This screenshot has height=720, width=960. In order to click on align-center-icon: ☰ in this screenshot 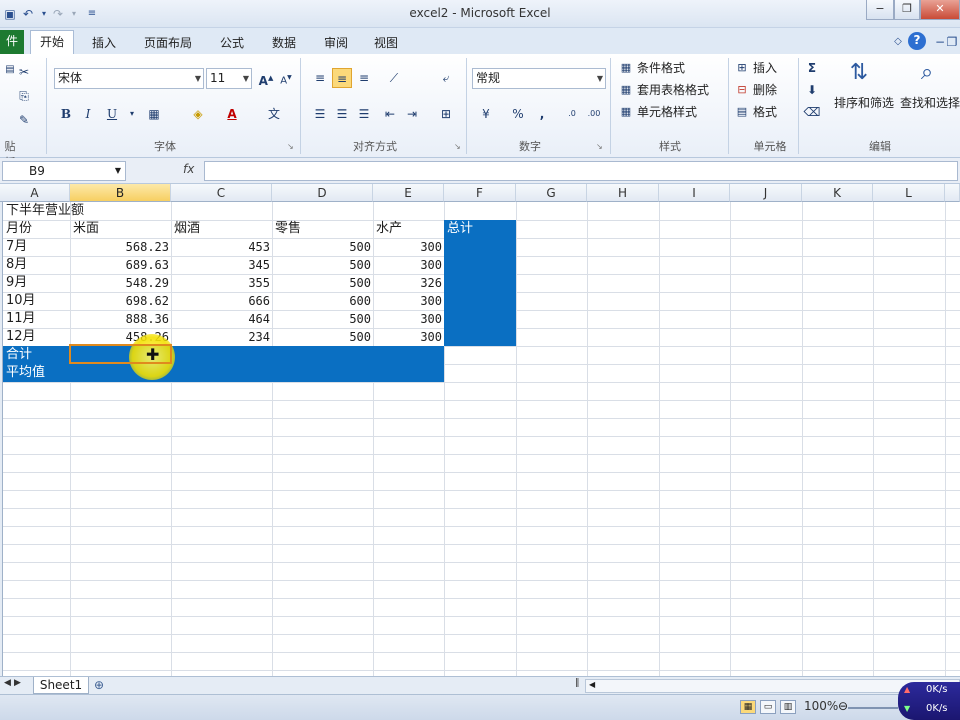, I will do `click(342, 114)`.